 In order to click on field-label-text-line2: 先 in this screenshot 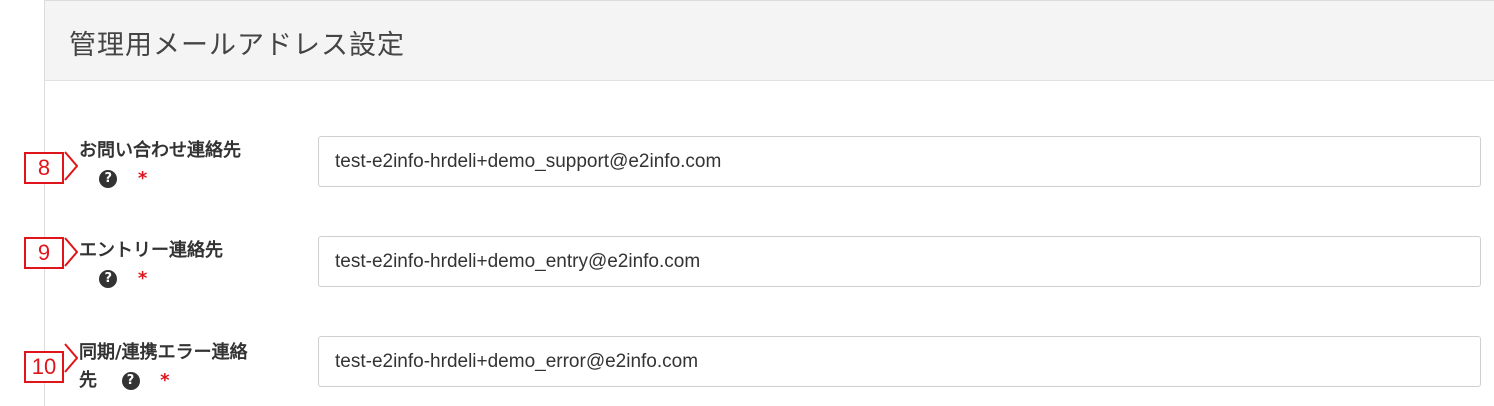, I will do `click(88, 380)`.